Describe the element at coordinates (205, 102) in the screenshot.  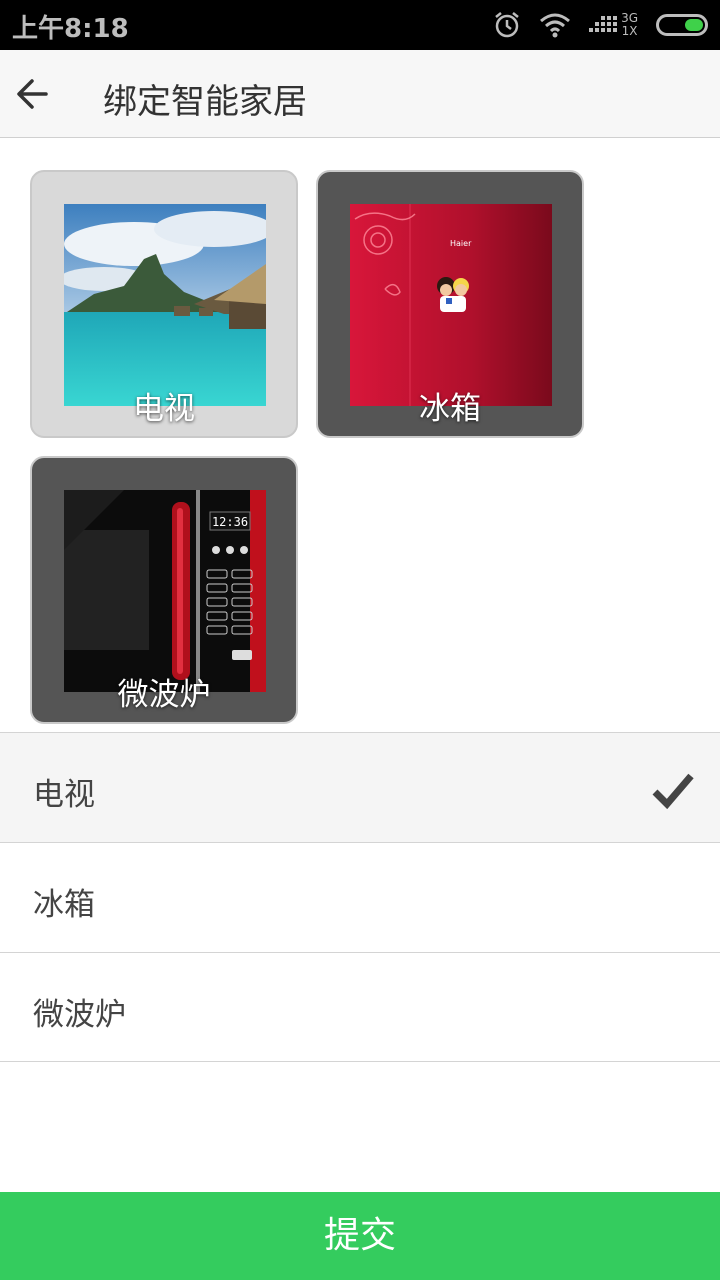
I see `page-title: 绑定智能家居` at that location.